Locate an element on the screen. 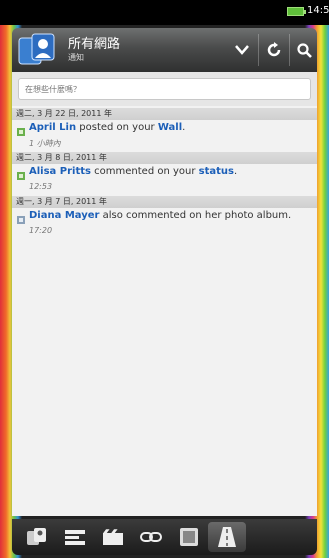 The height and width of the screenshot is (558, 329). date-header: 週一, 3 月 7 日, 2011 年 is located at coordinates (164, 202).